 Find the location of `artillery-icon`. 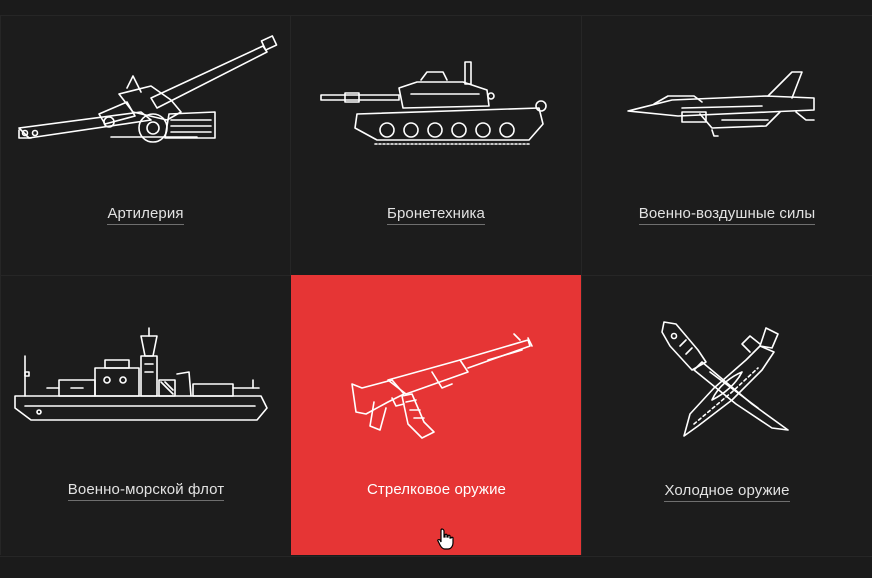

artillery-icon is located at coordinates (148, 89).